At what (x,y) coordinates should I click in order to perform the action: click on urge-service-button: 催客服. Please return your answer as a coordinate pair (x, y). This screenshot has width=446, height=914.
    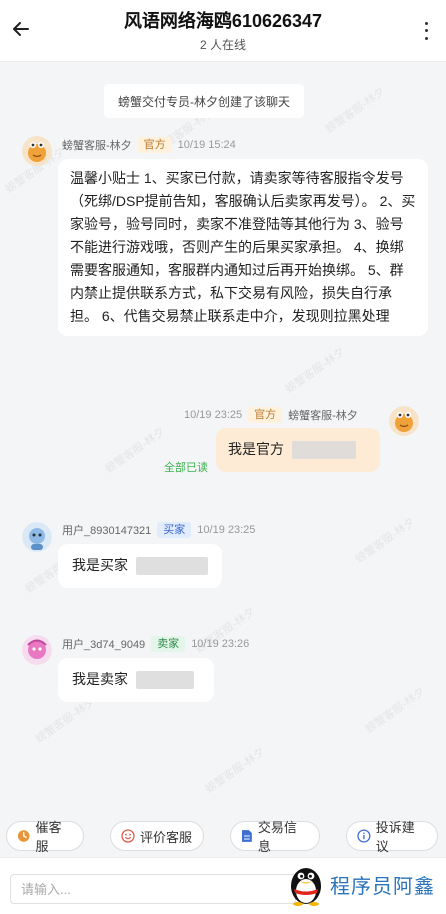
    Looking at the image, I should click on (45, 837).